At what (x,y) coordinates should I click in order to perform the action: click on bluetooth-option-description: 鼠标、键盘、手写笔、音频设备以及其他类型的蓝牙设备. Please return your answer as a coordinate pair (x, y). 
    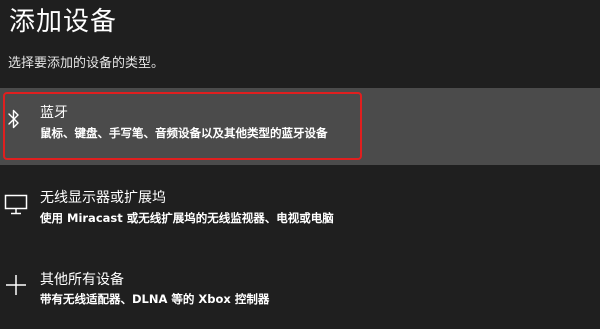
    Looking at the image, I should click on (184, 133).